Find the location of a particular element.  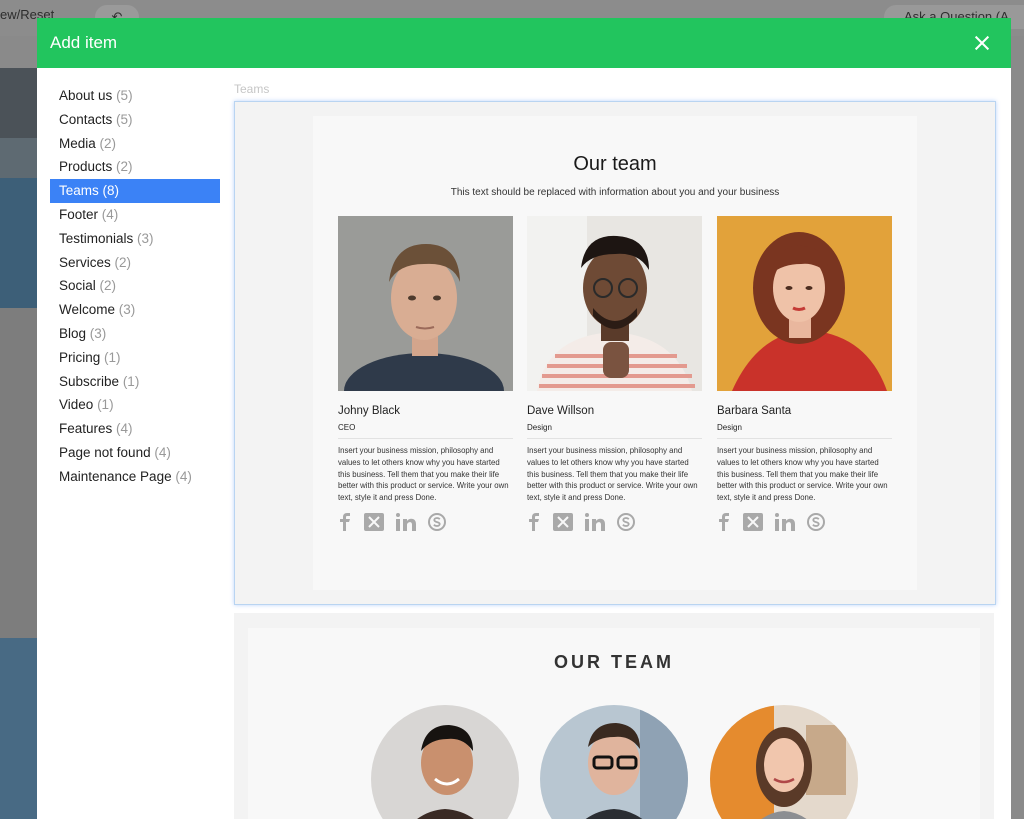

category-label: Footer is located at coordinates (79, 214).